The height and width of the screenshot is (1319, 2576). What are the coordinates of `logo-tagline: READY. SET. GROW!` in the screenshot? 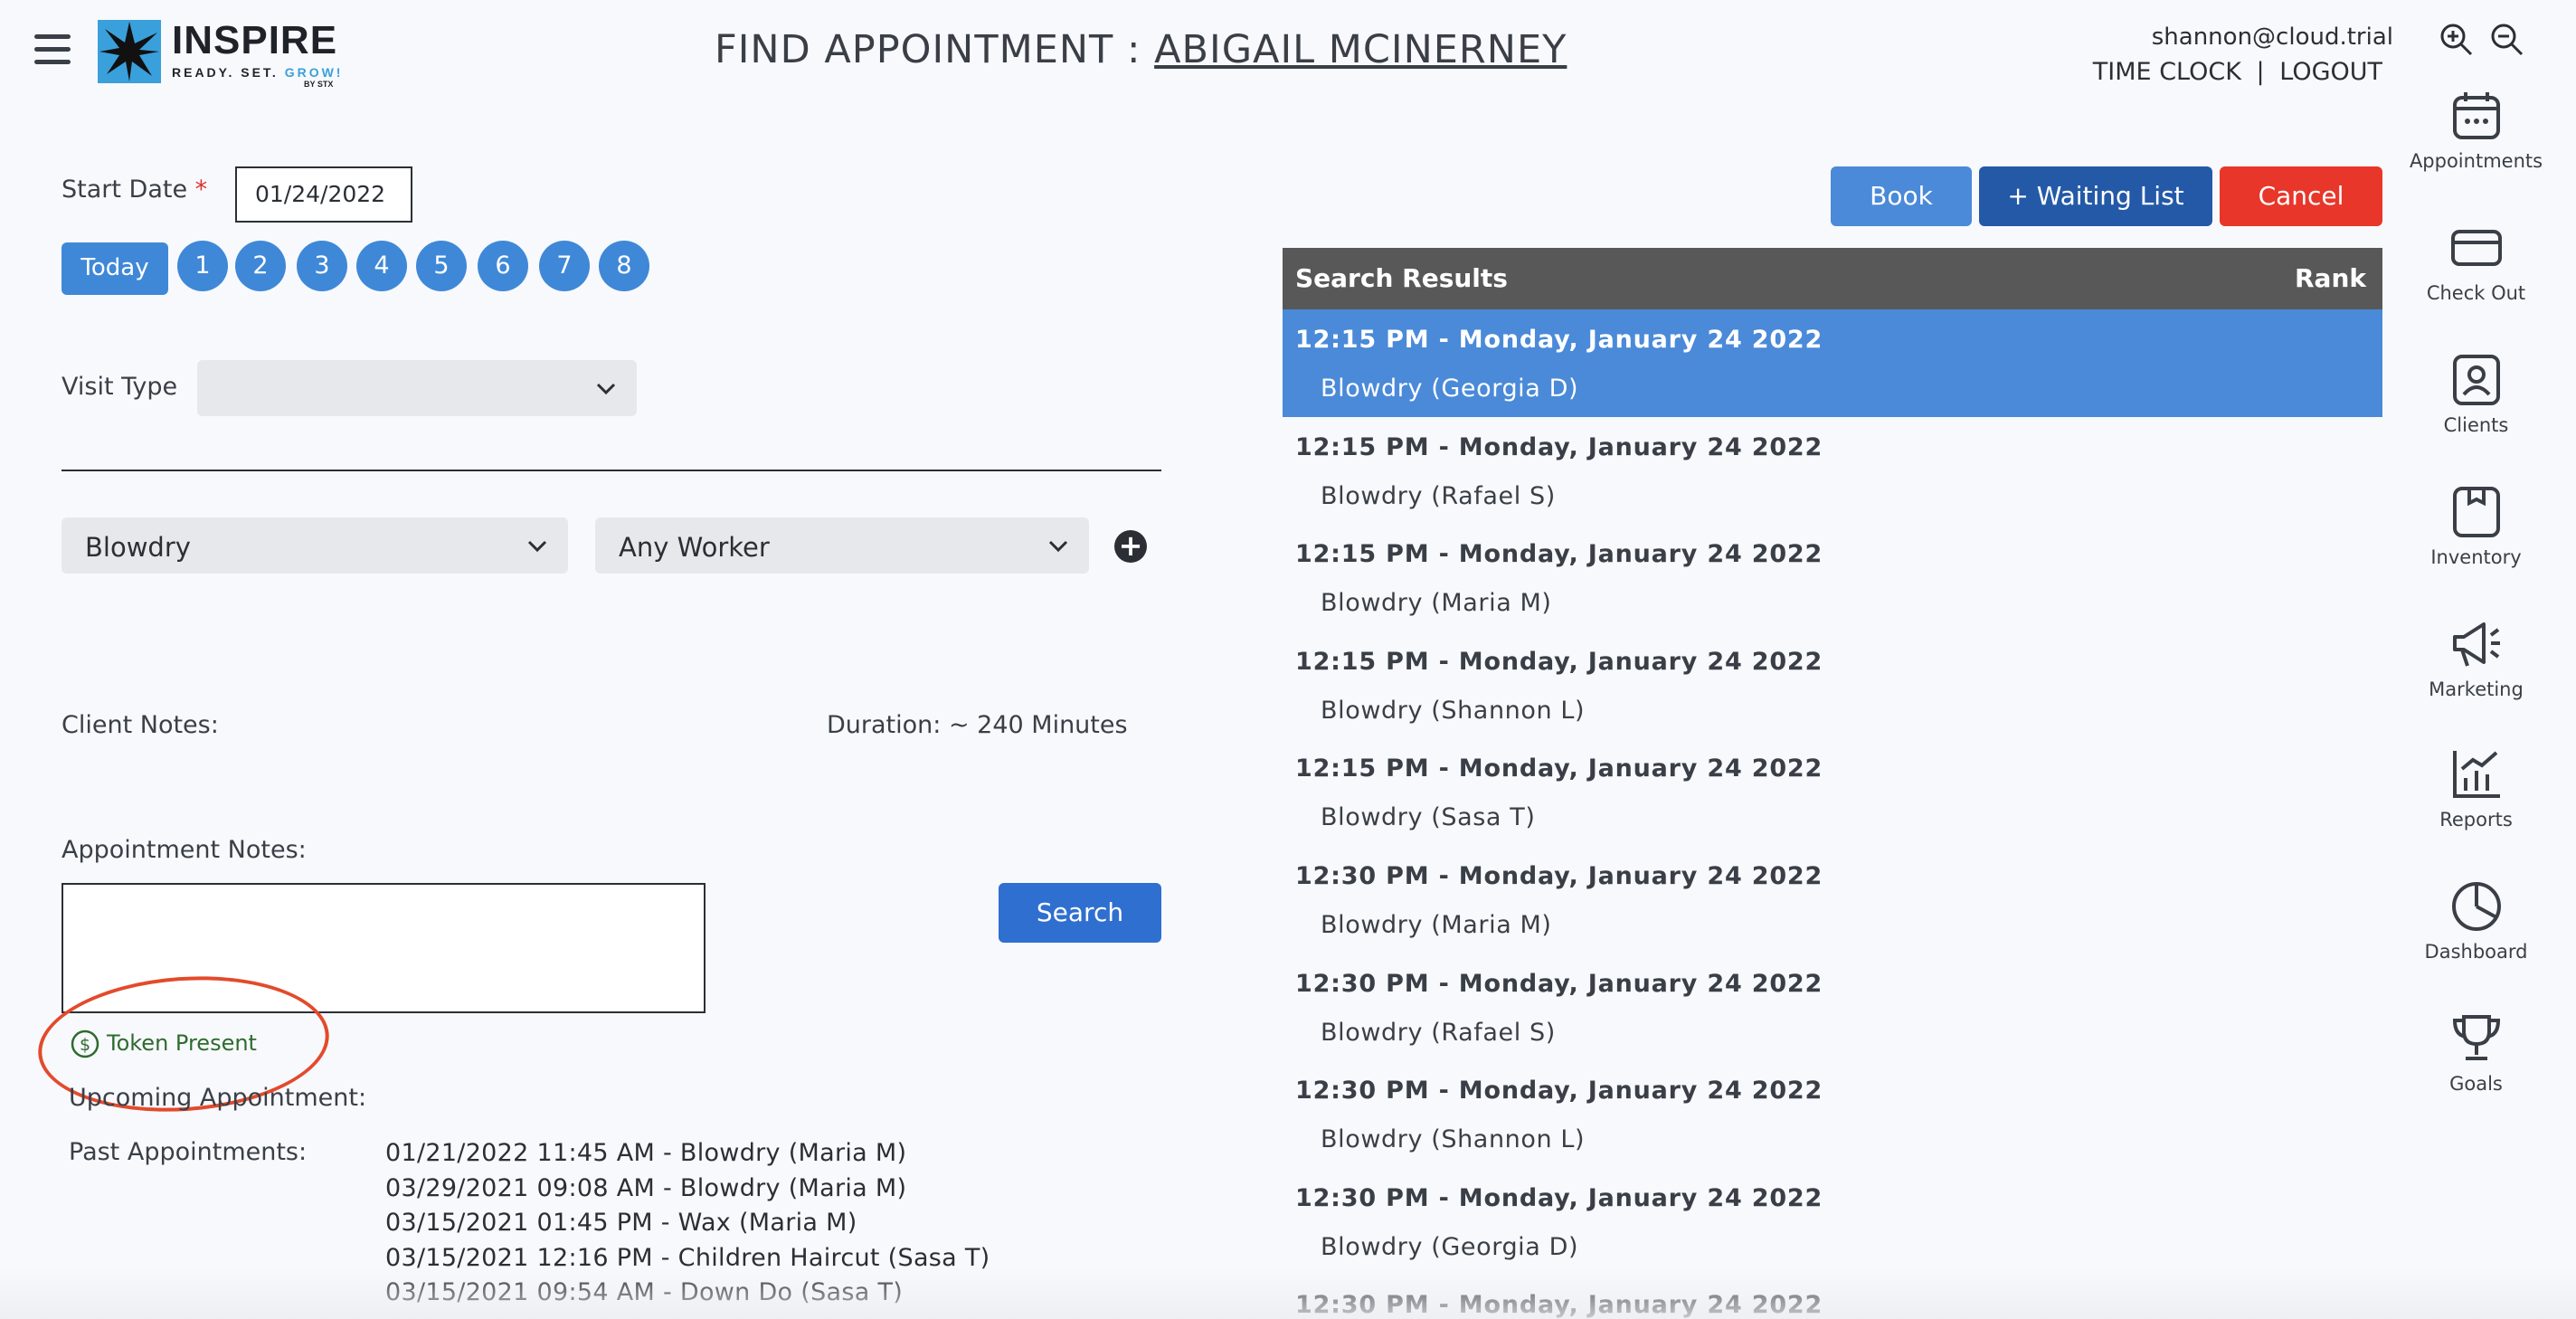 It's located at (258, 72).